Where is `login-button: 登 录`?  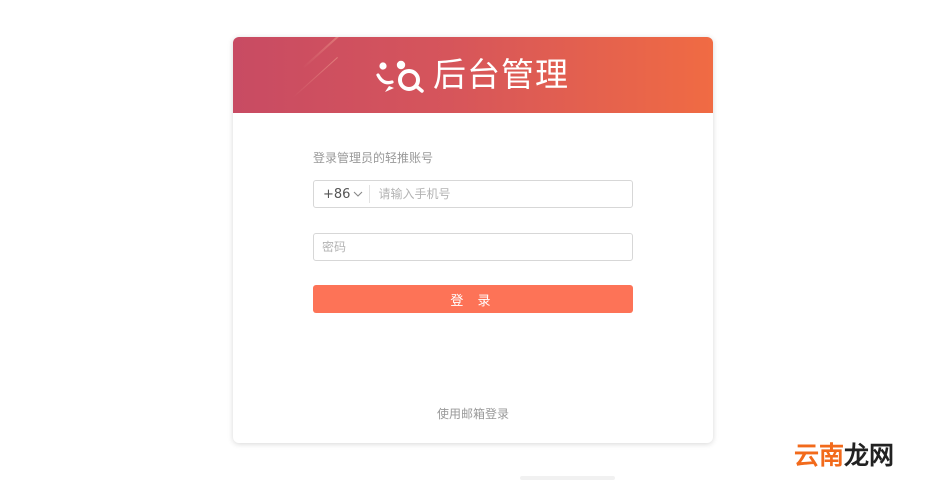 login-button: 登 录 is located at coordinates (473, 299).